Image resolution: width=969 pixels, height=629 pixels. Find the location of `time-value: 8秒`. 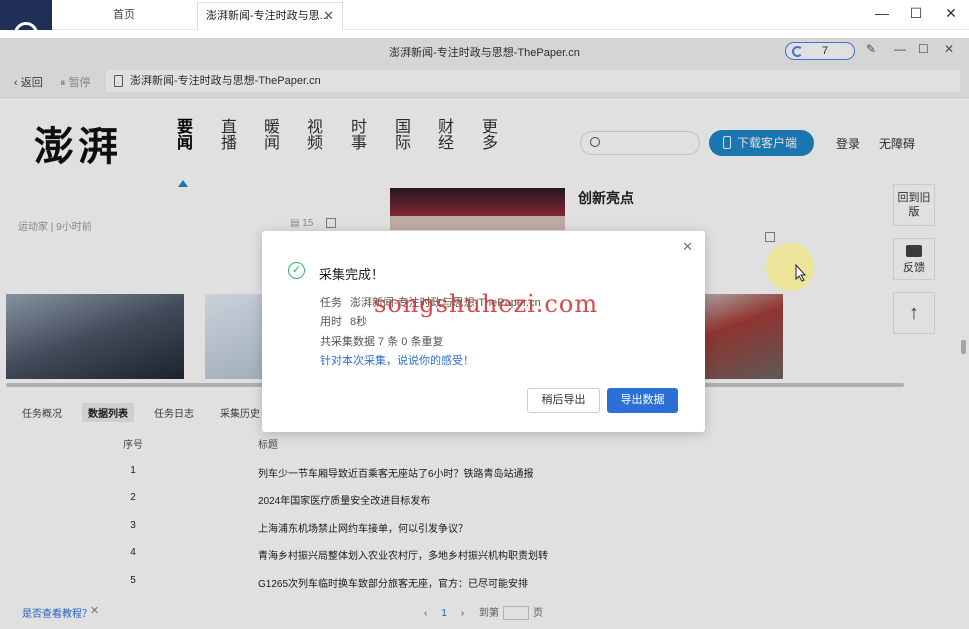

time-value: 8秒 is located at coordinates (359, 322).